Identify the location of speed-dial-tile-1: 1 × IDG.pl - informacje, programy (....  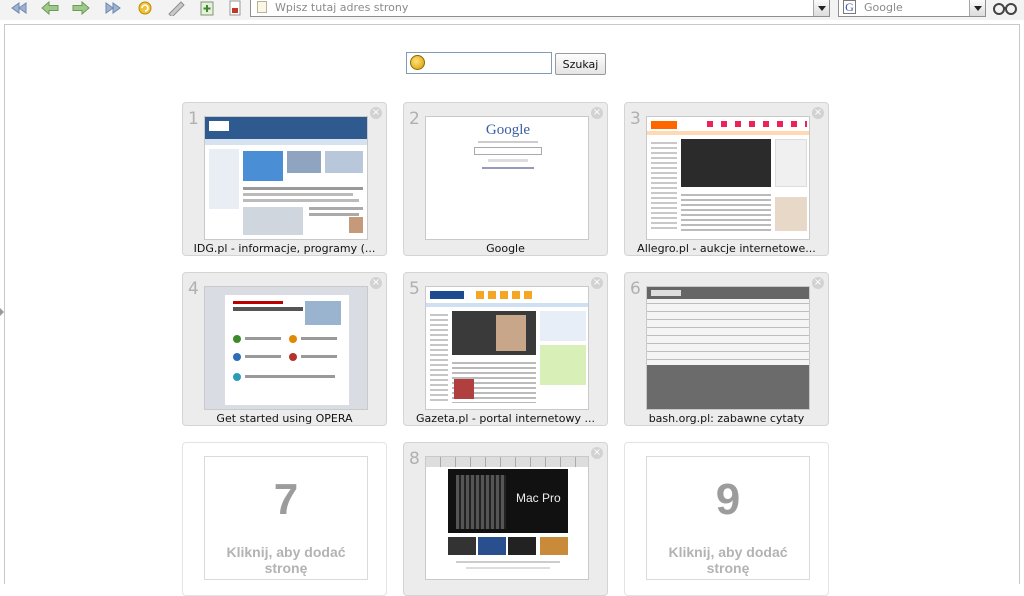
(284, 179).